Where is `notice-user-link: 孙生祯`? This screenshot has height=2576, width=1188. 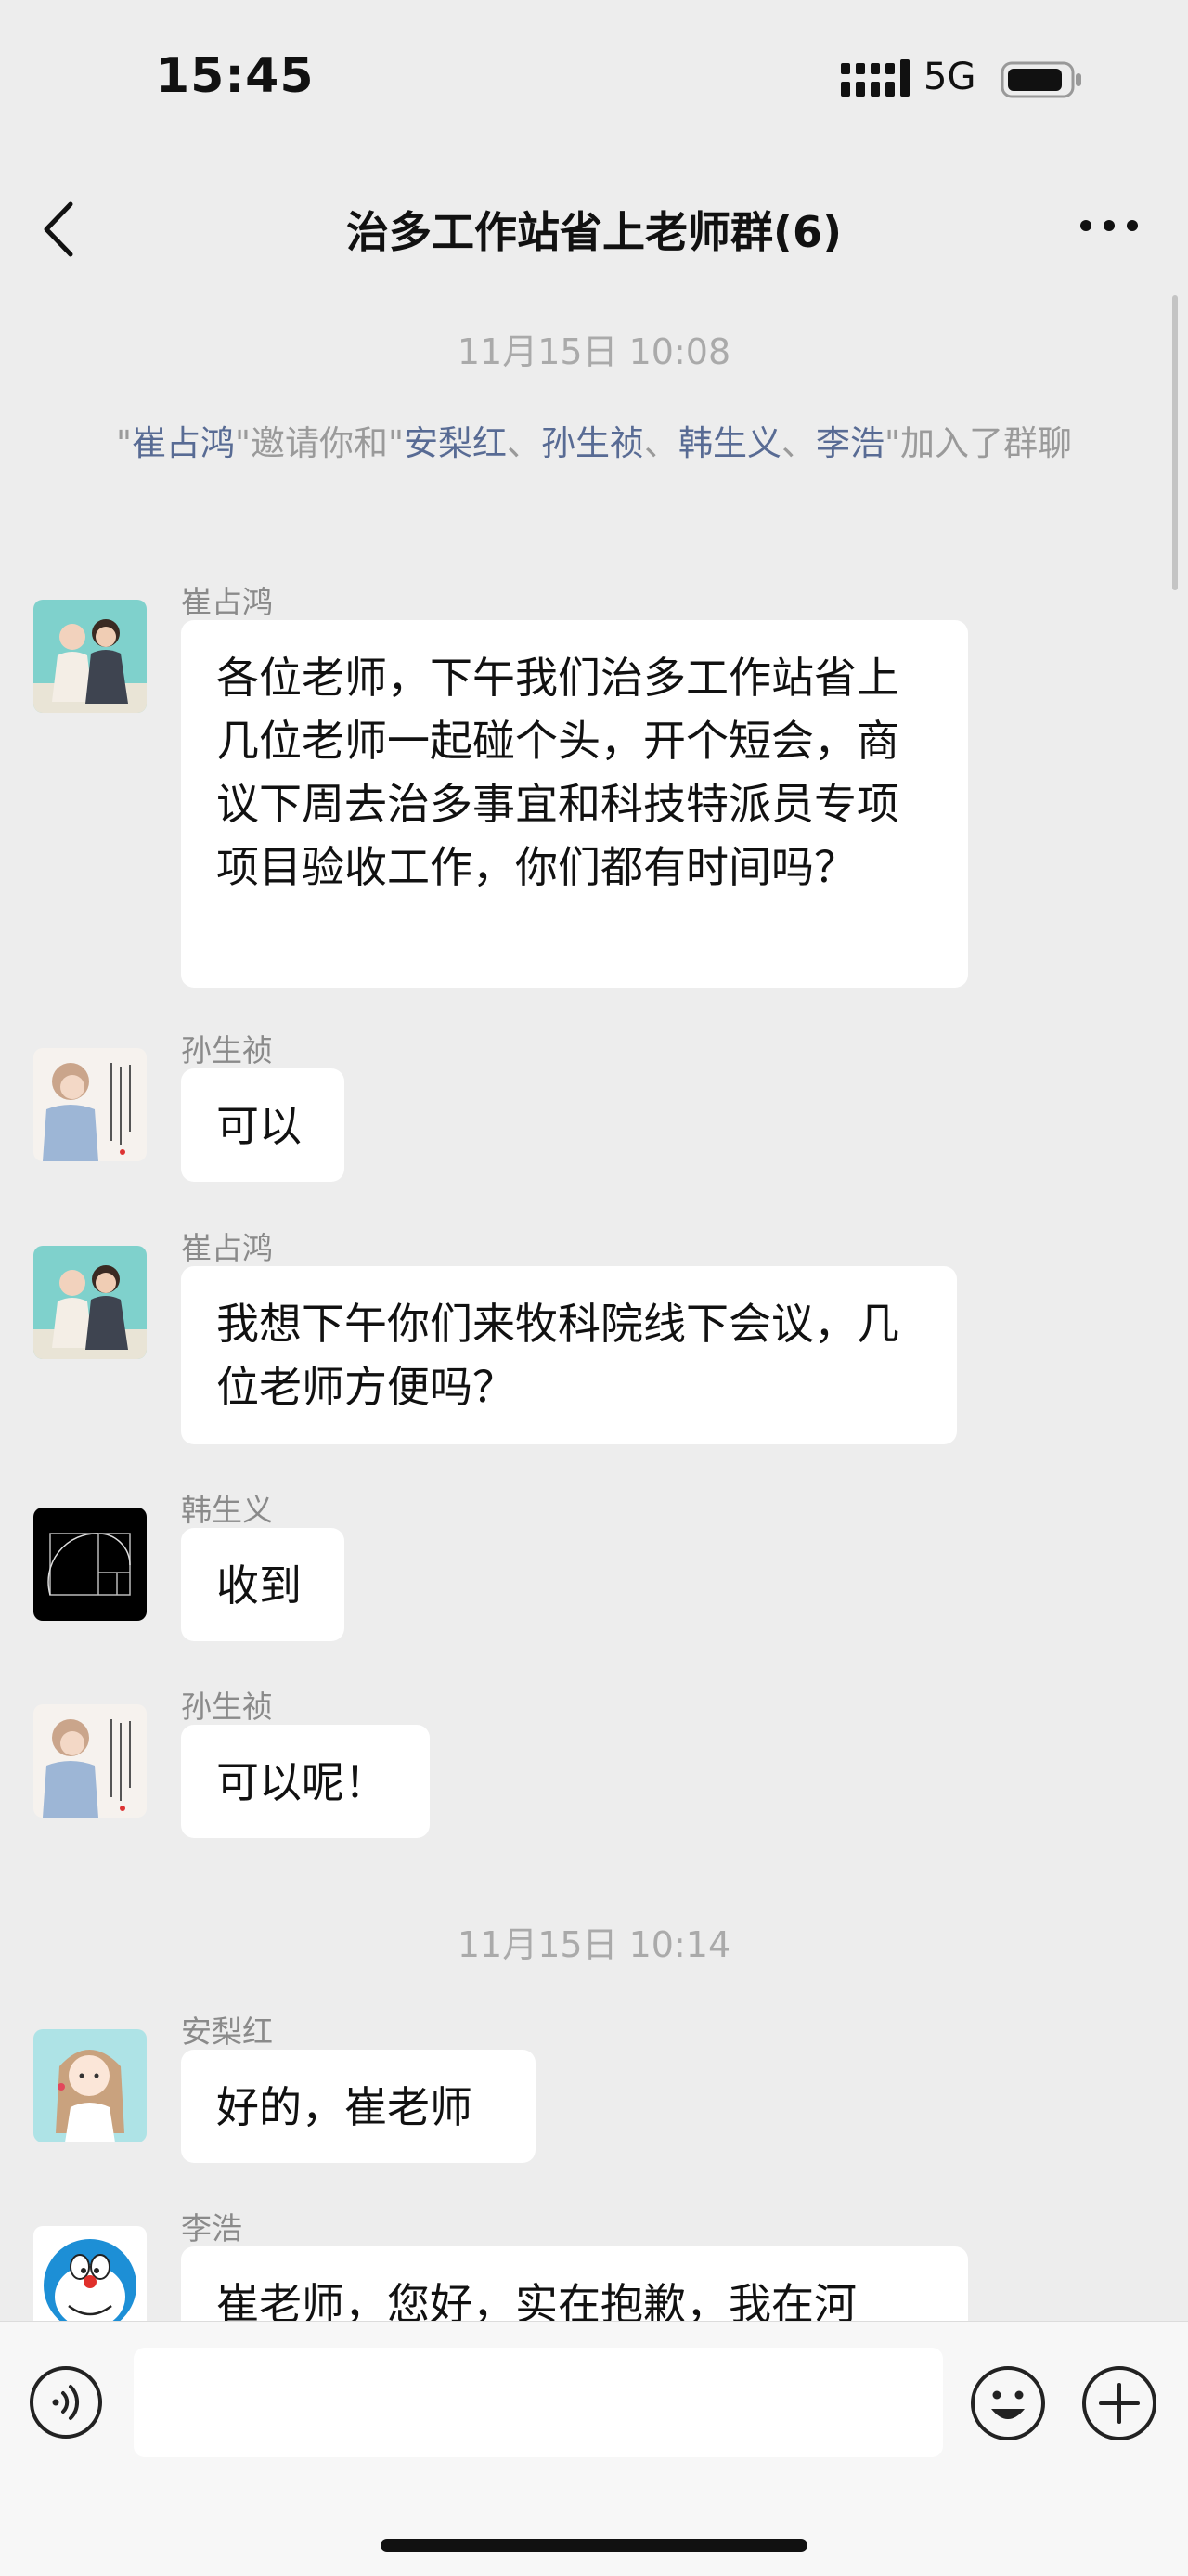
notice-user-link: 孙生祯 is located at coordinates (592, 443).